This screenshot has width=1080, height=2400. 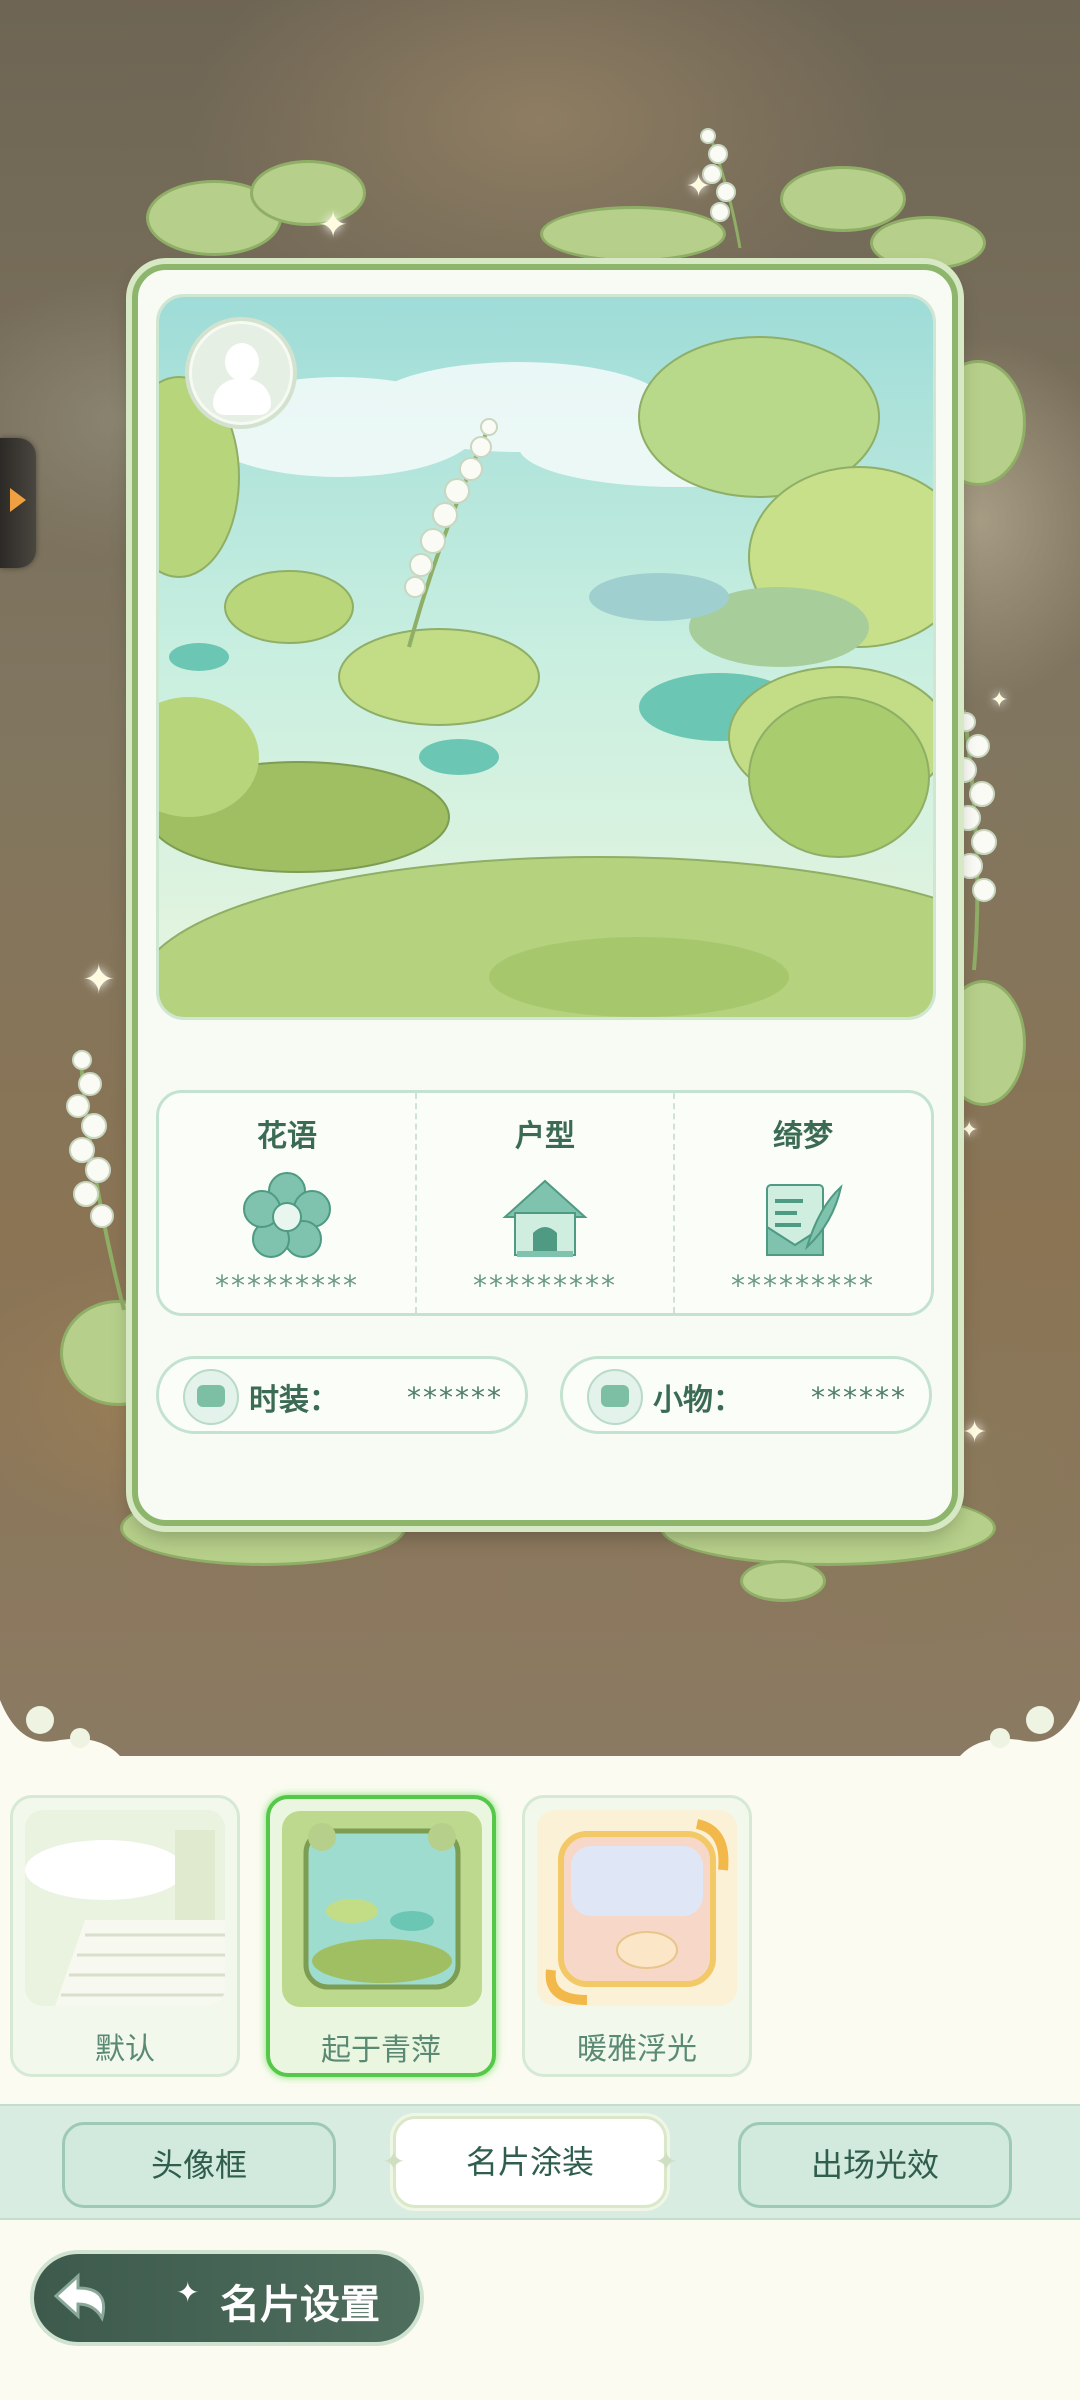 I want to click on item-pill: 小物： ******, so click(x=746, y=1395).